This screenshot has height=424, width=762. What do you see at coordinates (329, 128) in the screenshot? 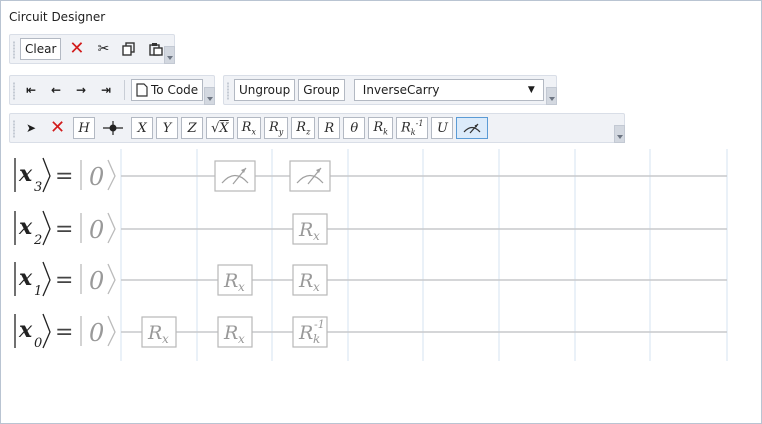
I see `gate-r-button: R` at bounding box center [329, 128].